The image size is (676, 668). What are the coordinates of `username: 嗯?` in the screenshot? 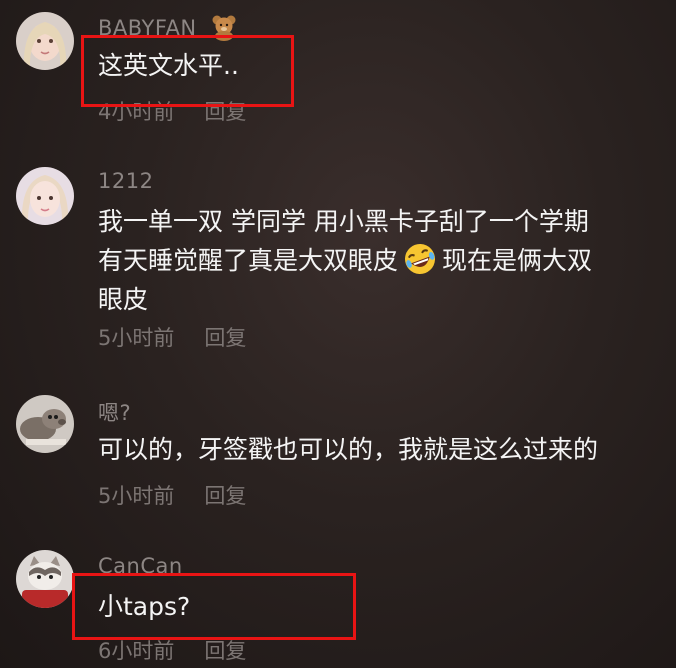 It's located at (114, 412).